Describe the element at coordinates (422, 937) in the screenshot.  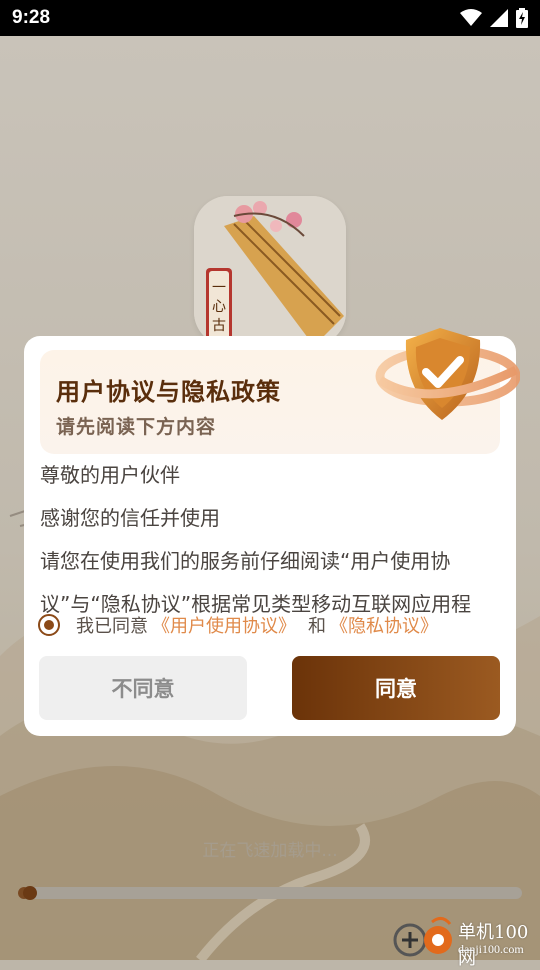
I see `watermark-logo-icon` at that location.